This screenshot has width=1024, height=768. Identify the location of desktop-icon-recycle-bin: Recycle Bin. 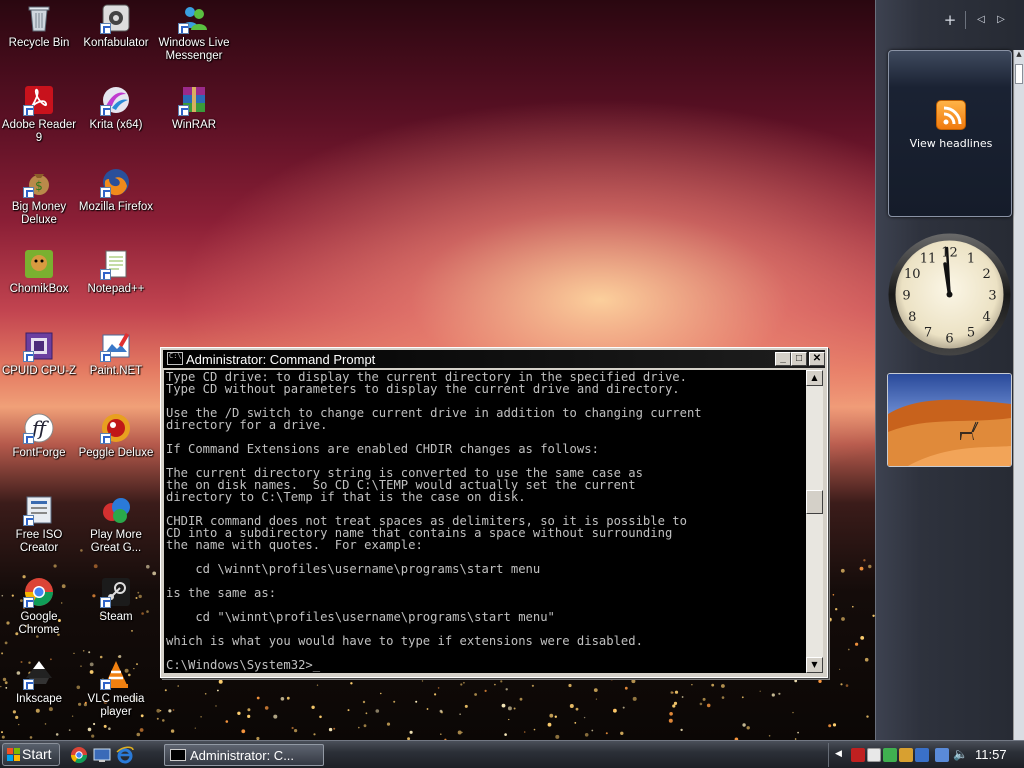
(39, 26).